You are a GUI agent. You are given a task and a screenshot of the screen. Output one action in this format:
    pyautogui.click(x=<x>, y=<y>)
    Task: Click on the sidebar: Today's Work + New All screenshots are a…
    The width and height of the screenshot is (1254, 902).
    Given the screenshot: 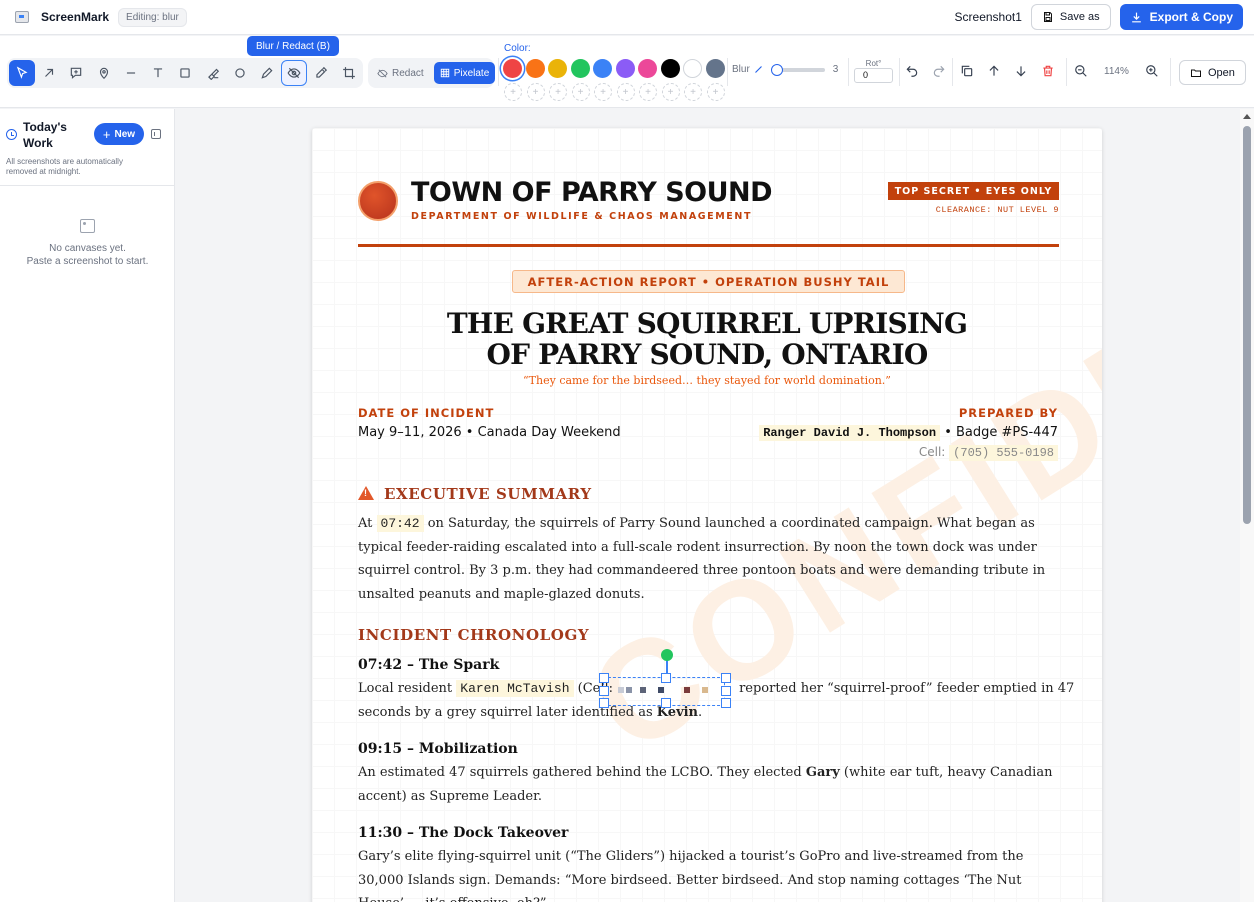 What is the action you would take?
    pyautogui.click(x=87, y=505)
    